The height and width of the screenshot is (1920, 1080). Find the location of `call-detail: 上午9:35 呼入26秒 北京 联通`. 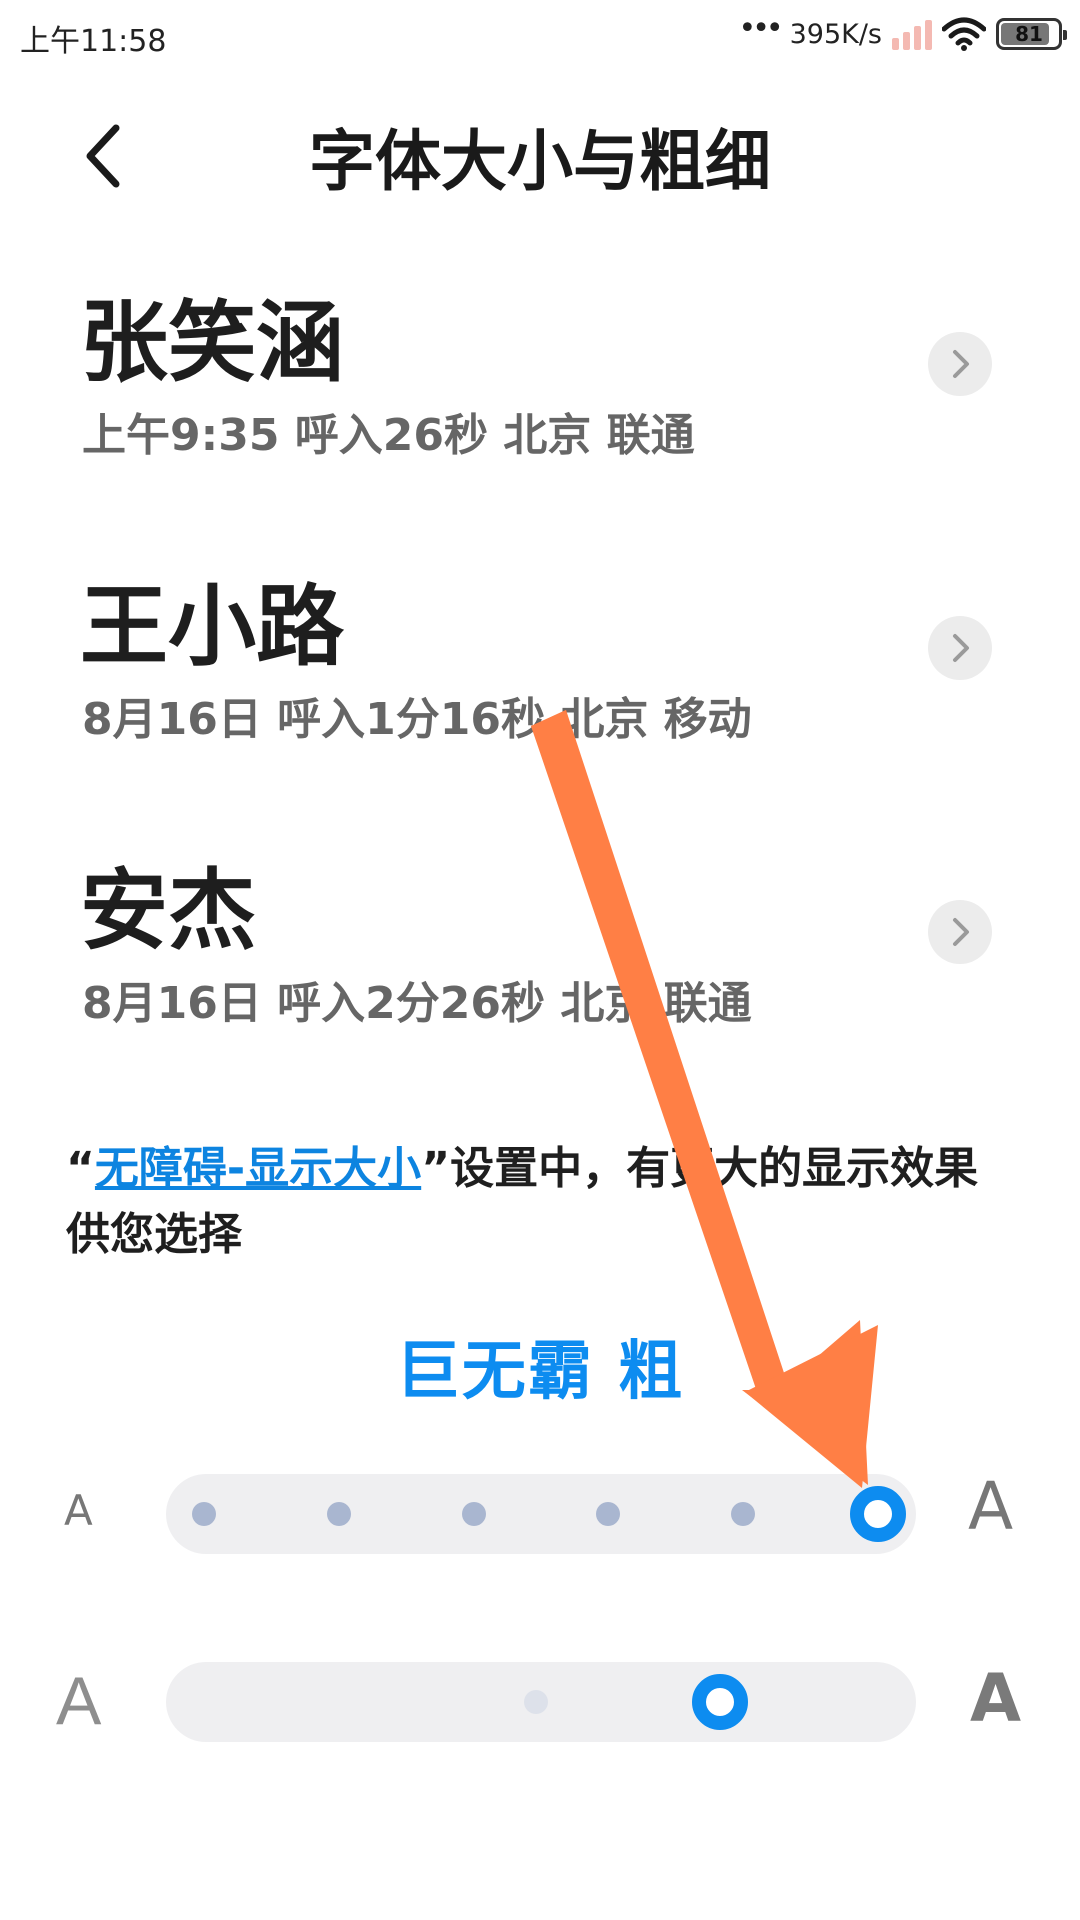

call-detail: 上午9:35 呼入26秒 北京 联通 is located at coordinates (388, 435).